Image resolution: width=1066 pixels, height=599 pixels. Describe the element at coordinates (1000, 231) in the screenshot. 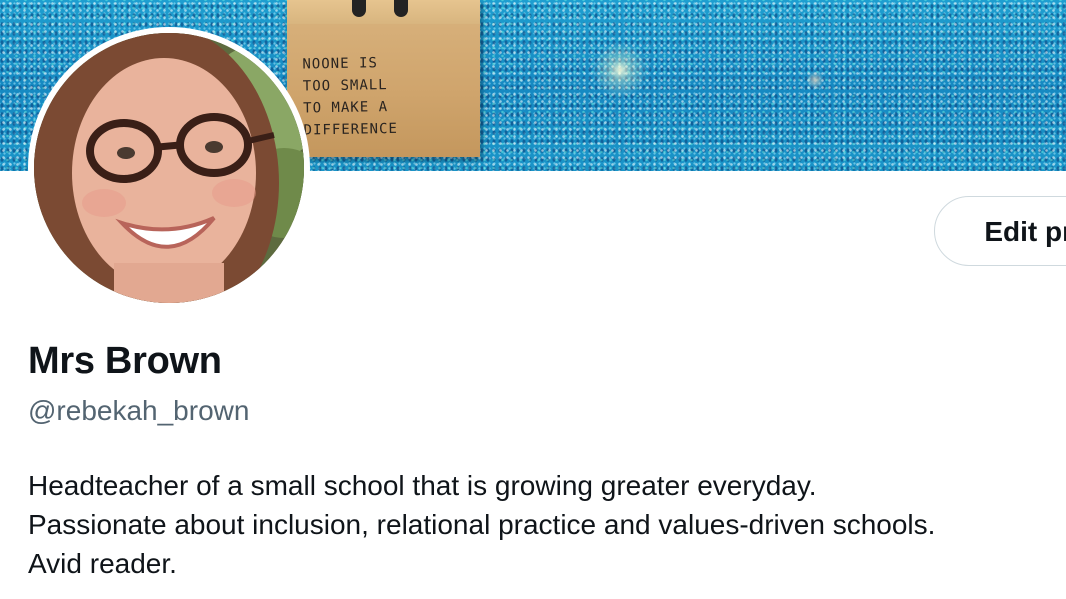

I see `edit-profile-button: Edit profile` at that location.